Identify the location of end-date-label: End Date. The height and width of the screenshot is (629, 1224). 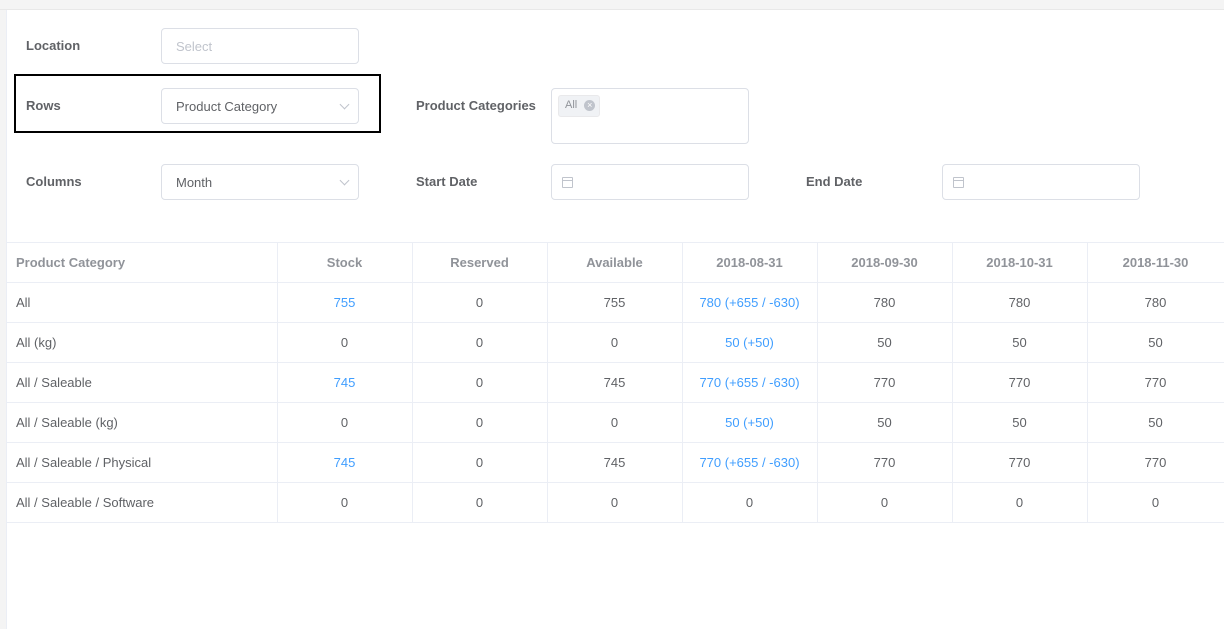
(834, 181).